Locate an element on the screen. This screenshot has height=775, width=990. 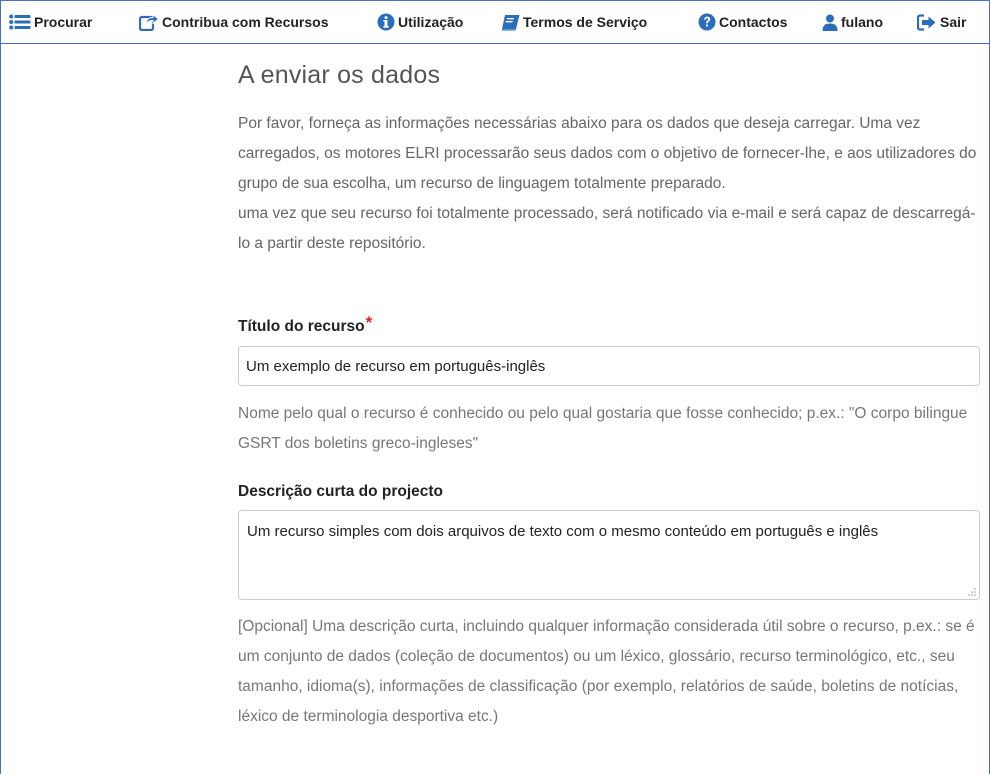
nav-label: fulano is located at coordinates (862, 22).